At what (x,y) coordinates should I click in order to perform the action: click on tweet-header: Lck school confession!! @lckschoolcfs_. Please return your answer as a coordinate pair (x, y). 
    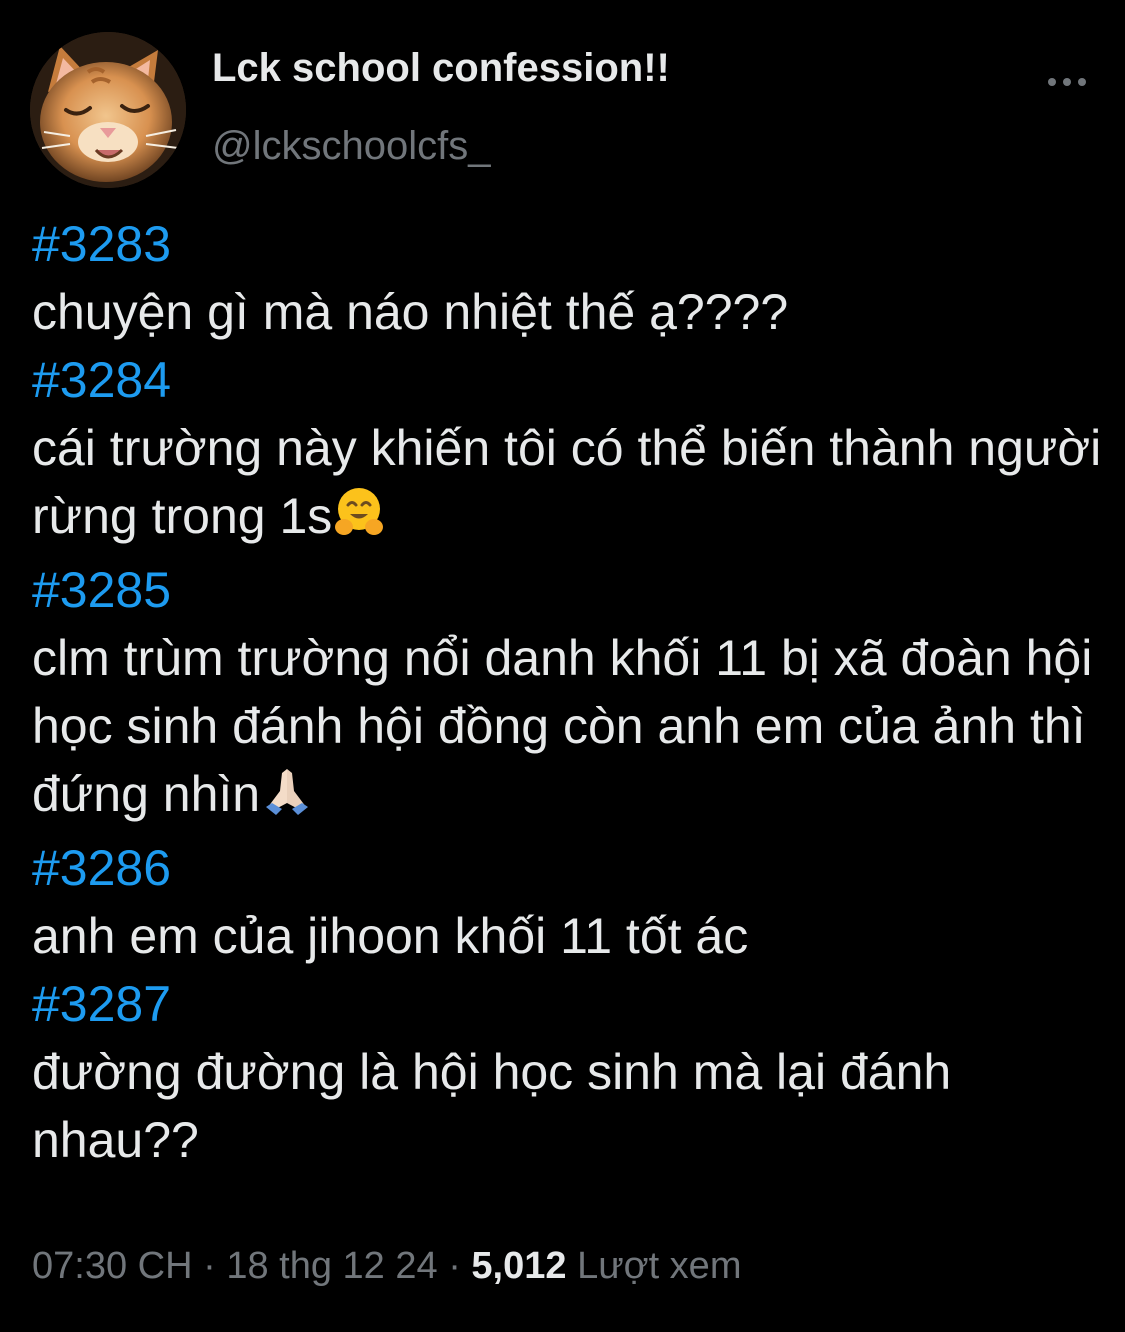
    Looking at the image, I should click on (562, 112).